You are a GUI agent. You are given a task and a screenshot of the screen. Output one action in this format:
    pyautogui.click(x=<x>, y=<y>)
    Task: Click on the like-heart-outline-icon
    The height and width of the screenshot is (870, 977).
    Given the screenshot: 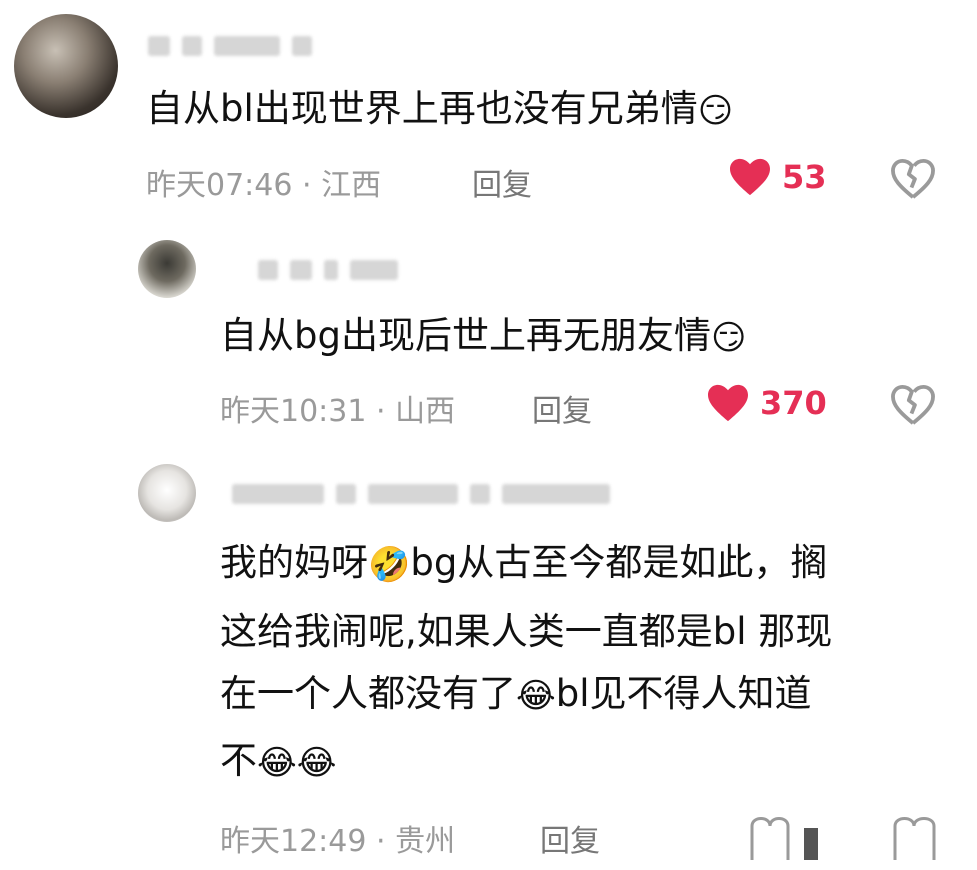 What is the action you would take?
    pyautogui.click(x=786, y=837)
    